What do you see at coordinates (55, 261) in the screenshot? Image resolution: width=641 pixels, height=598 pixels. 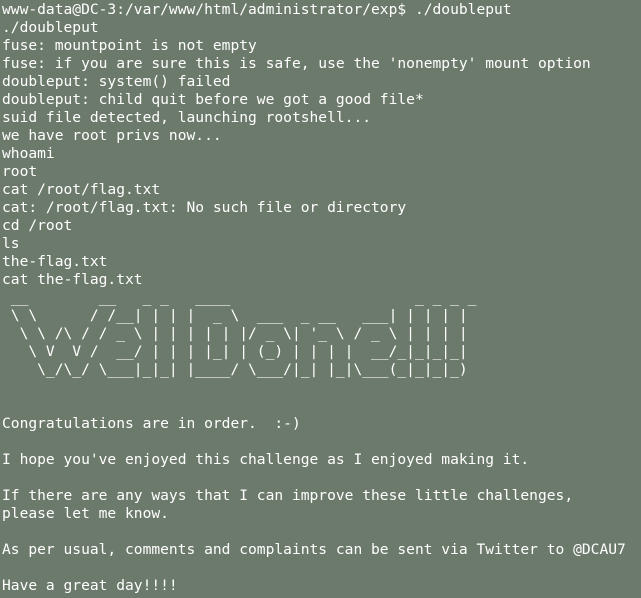 I see `terminal-line: the-flag.txt` at bounding box center [55, 261].